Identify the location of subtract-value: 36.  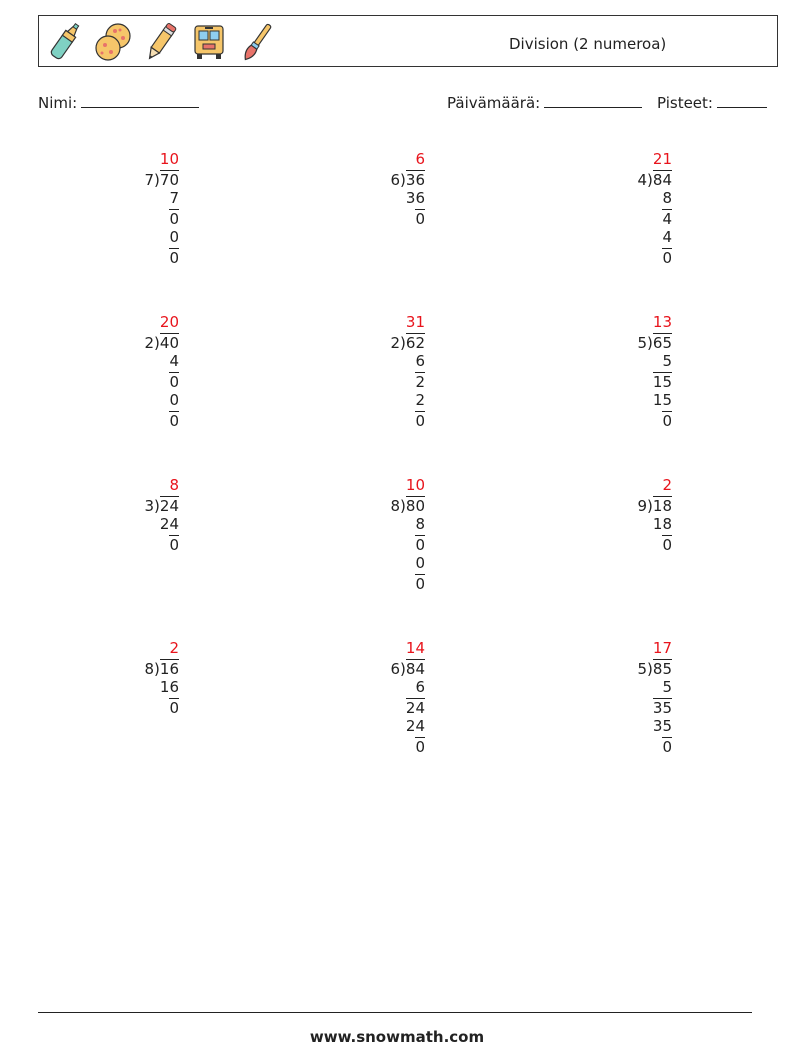
(415, 198).